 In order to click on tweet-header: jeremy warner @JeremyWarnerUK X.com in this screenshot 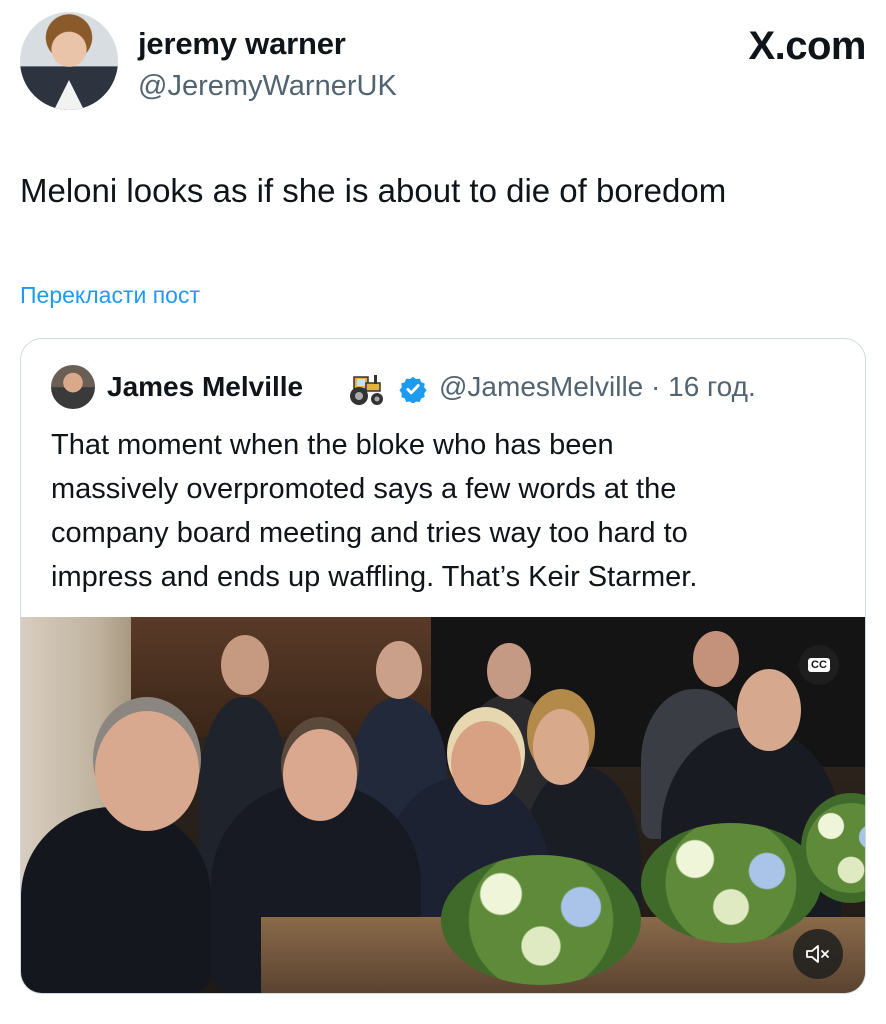, I will do `click(443, 62)`.